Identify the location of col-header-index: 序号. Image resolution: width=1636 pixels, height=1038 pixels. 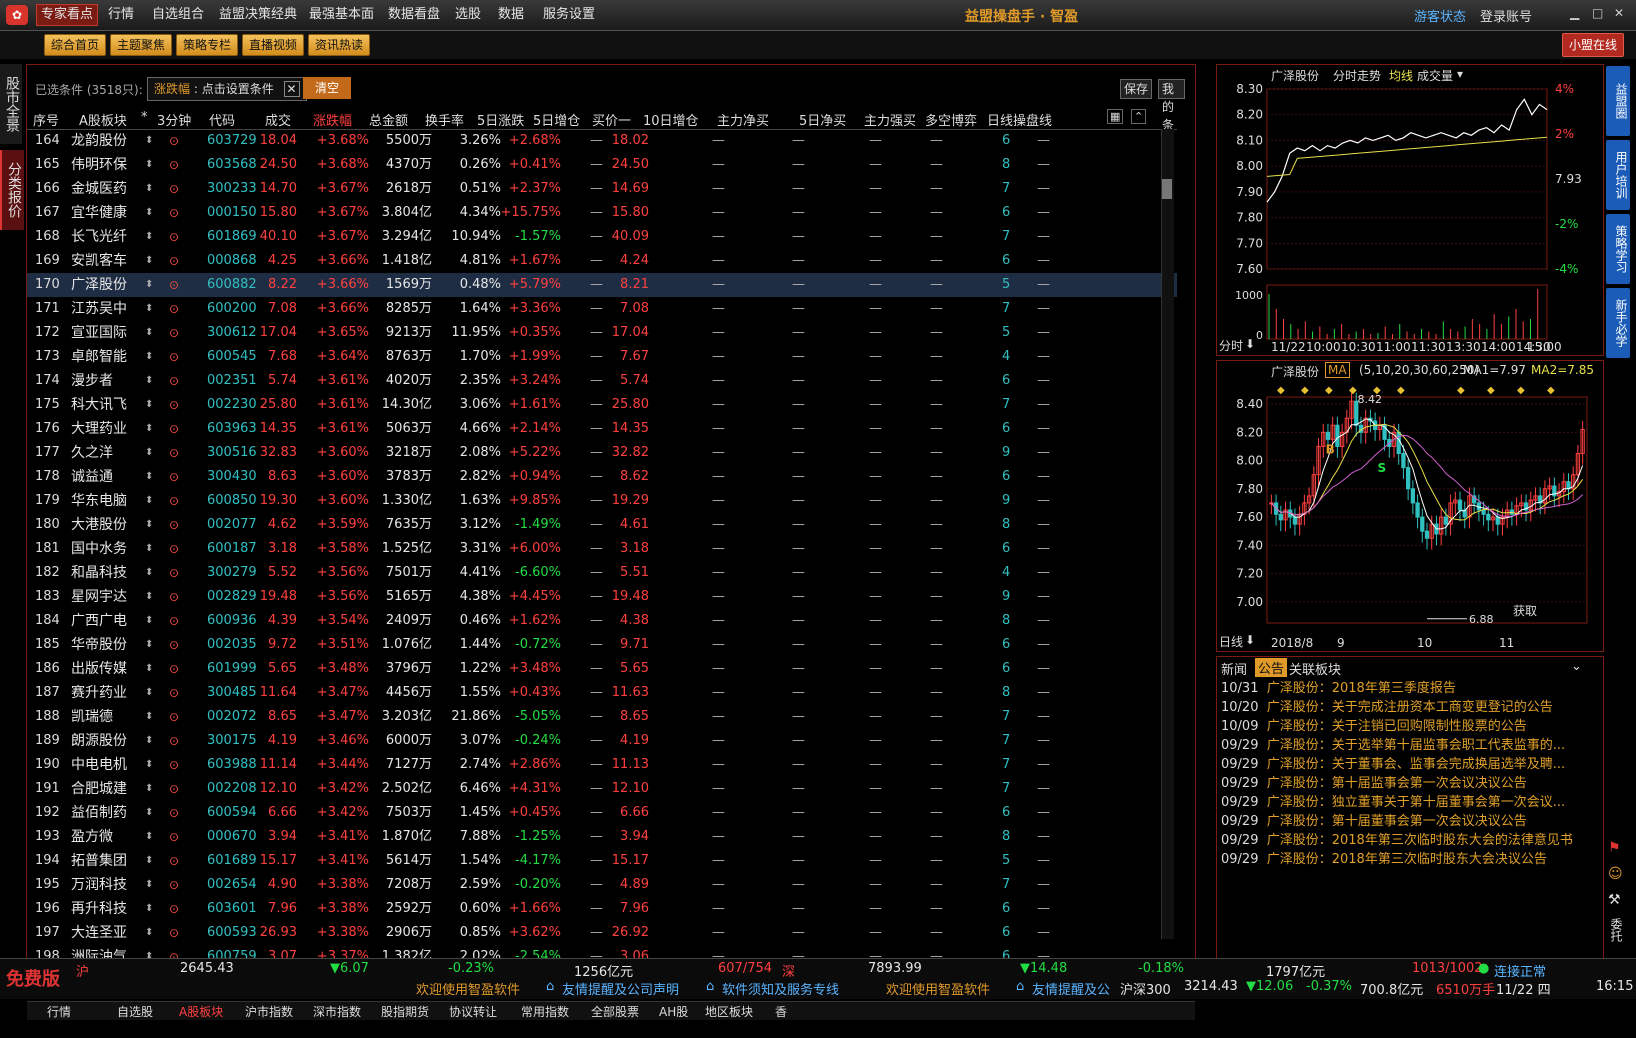
(46, 119).